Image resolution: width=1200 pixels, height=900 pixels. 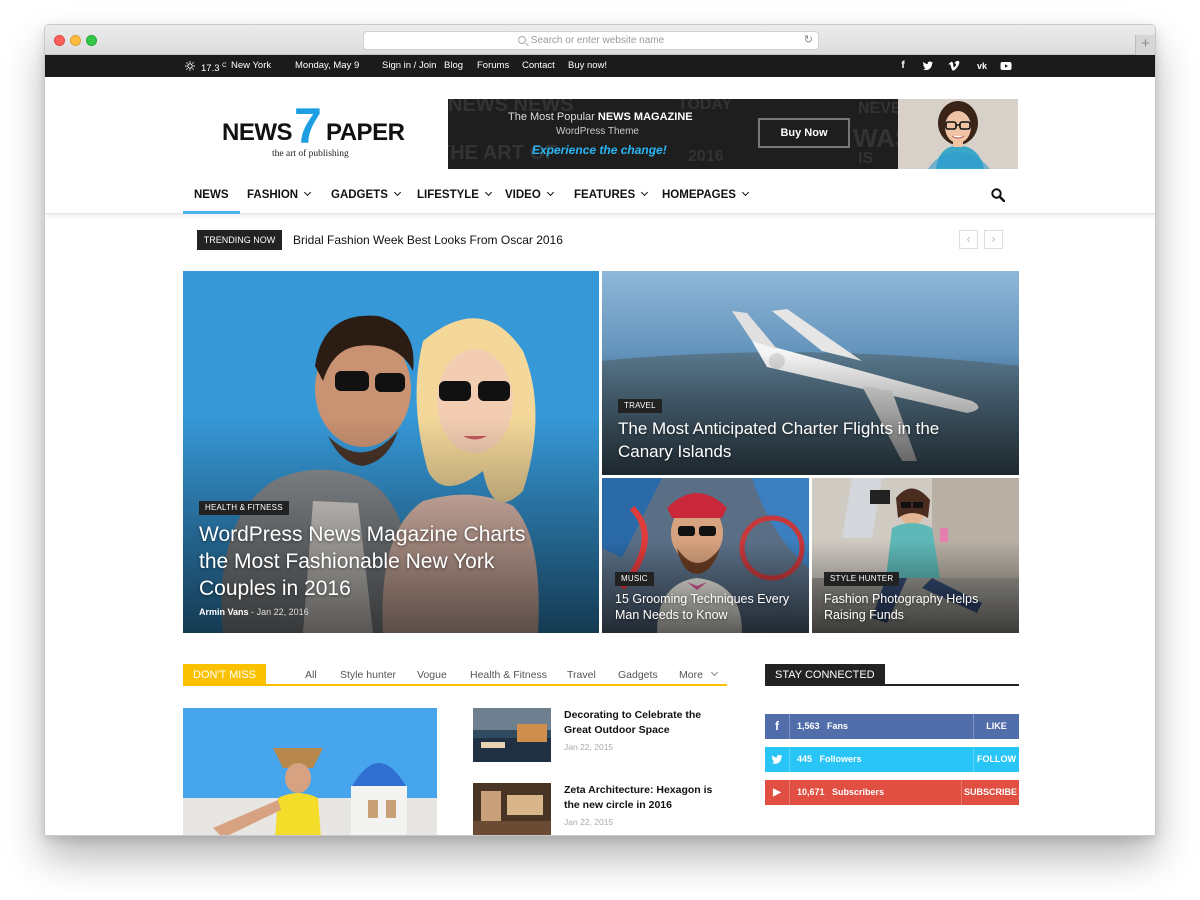 What do you see at coordinates (638, 675) in the screenshot?
I see `tab-gadgets: Gadgets` at bounding box center [638, 675].